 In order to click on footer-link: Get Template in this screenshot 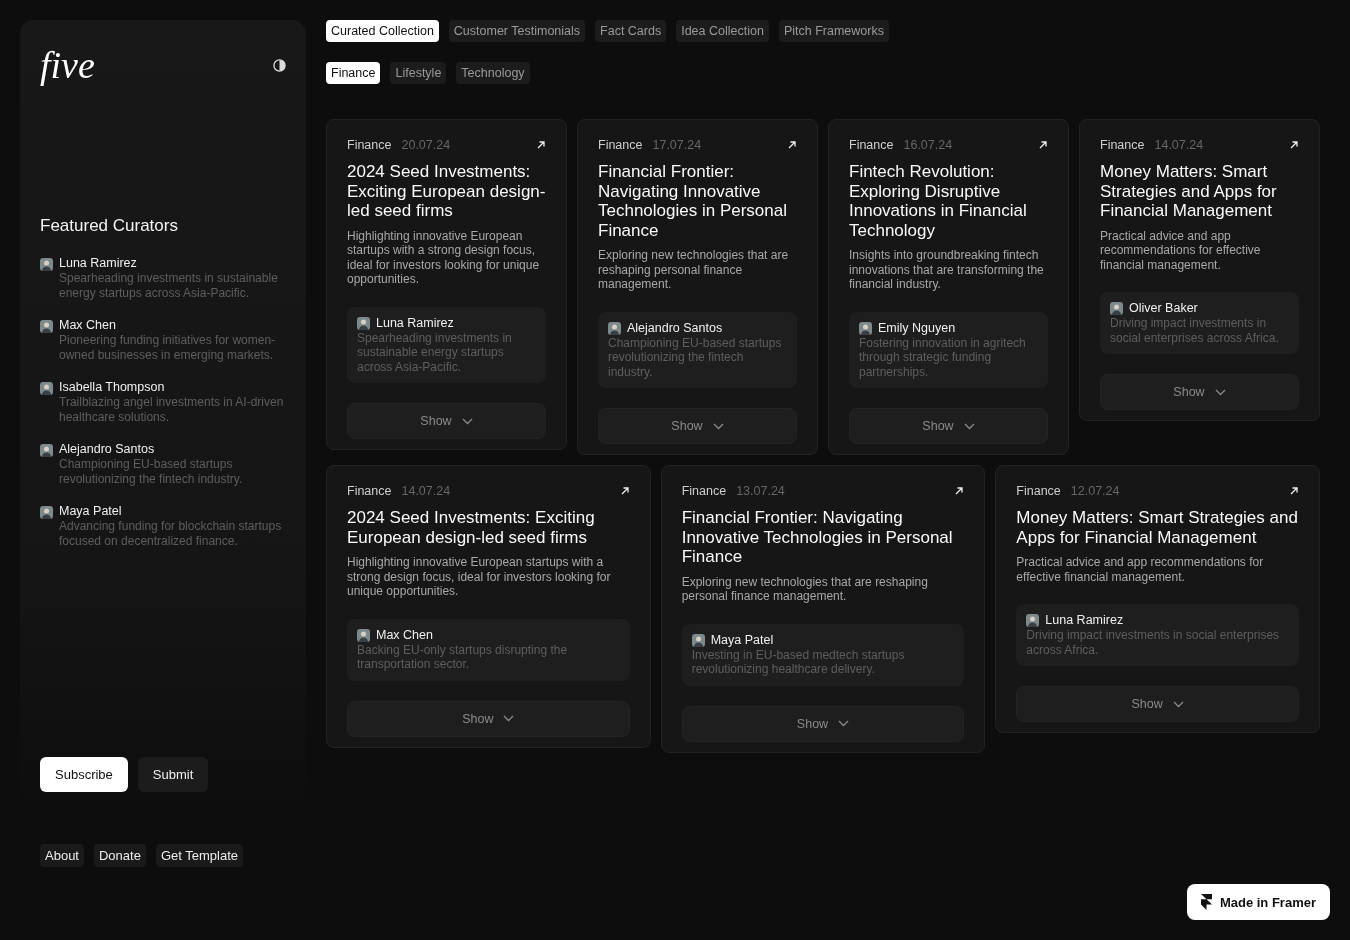, I will do `click(199, 855)`.